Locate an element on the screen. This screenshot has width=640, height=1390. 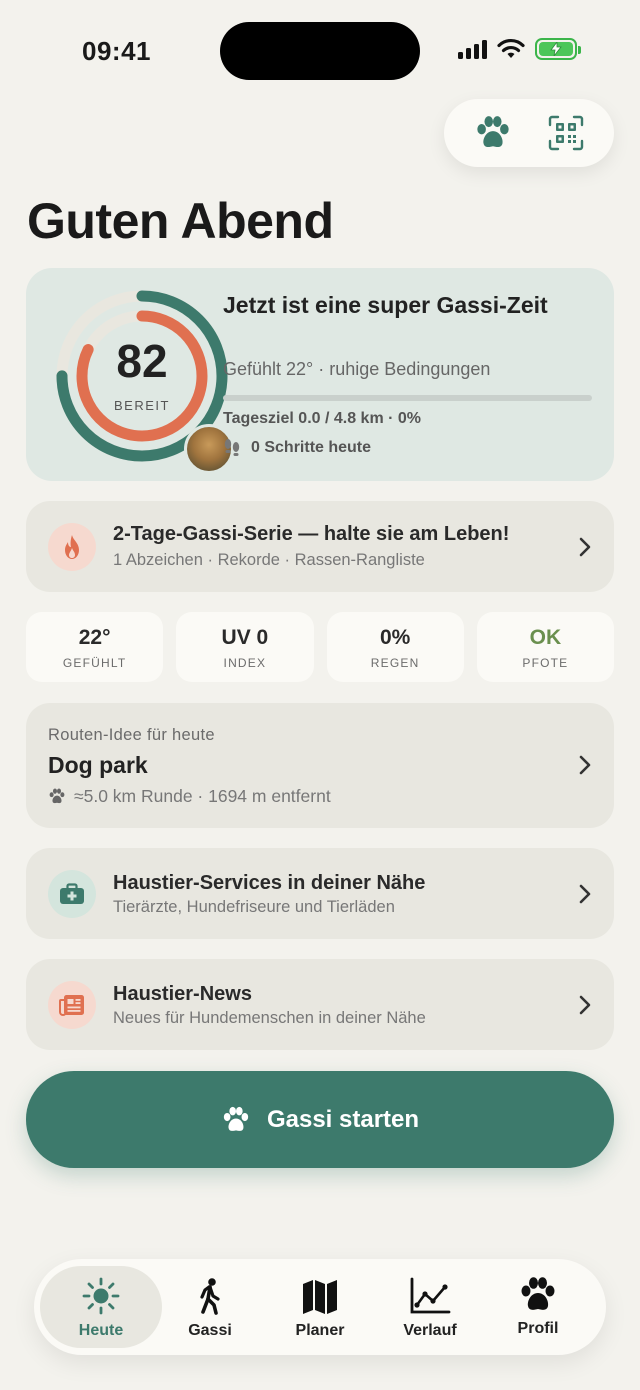
cellular-signal-icon is located at coordinates (472, 49).